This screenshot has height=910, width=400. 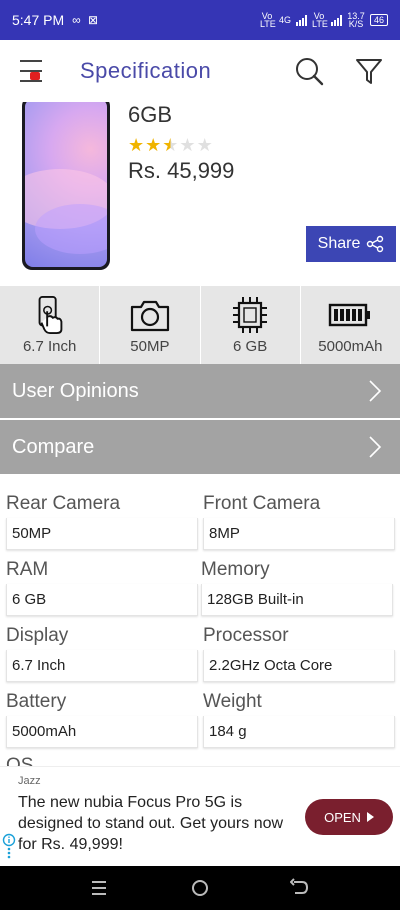 I want to click on spec-ram: RAM 6 GB, so click(x=102, y=587).